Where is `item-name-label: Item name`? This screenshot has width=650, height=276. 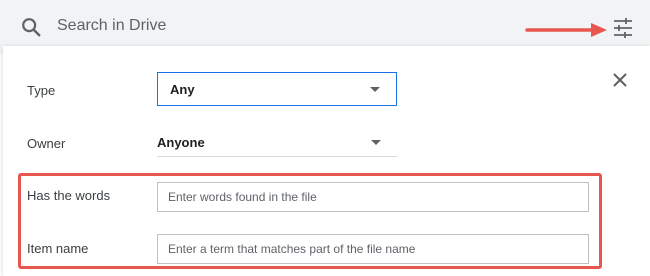
item-name-label: Item name is located at coordinates (58, 248).